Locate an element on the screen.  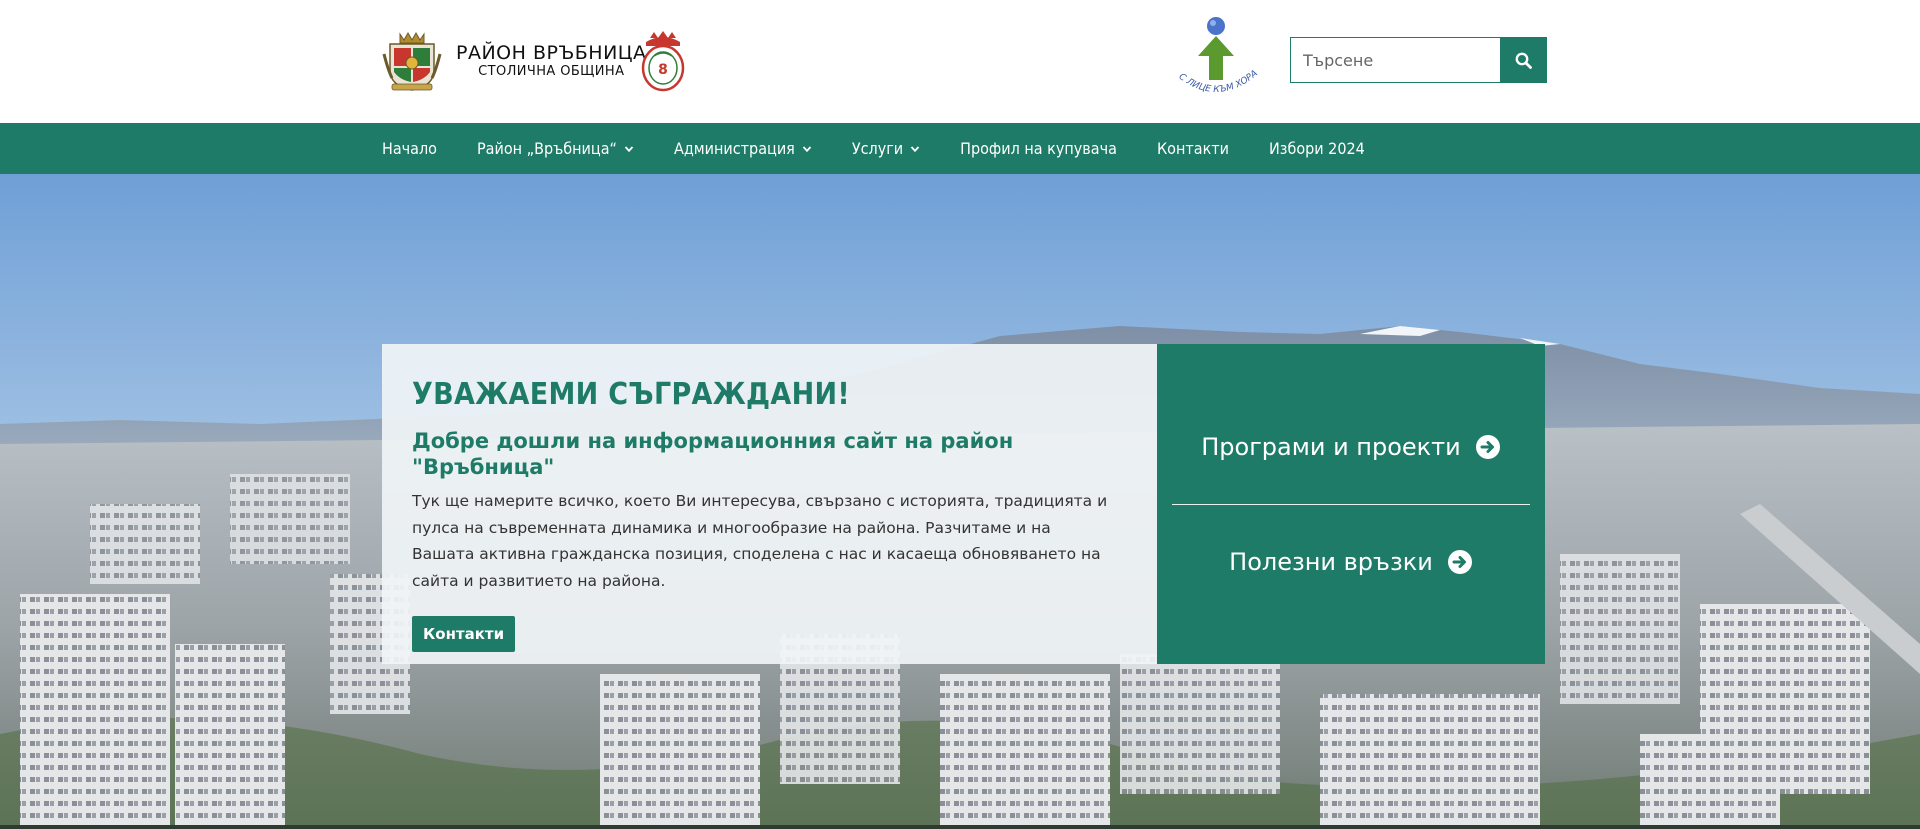
nav-item-label: Район „Връбница“ is located at coordinates (546, 148).